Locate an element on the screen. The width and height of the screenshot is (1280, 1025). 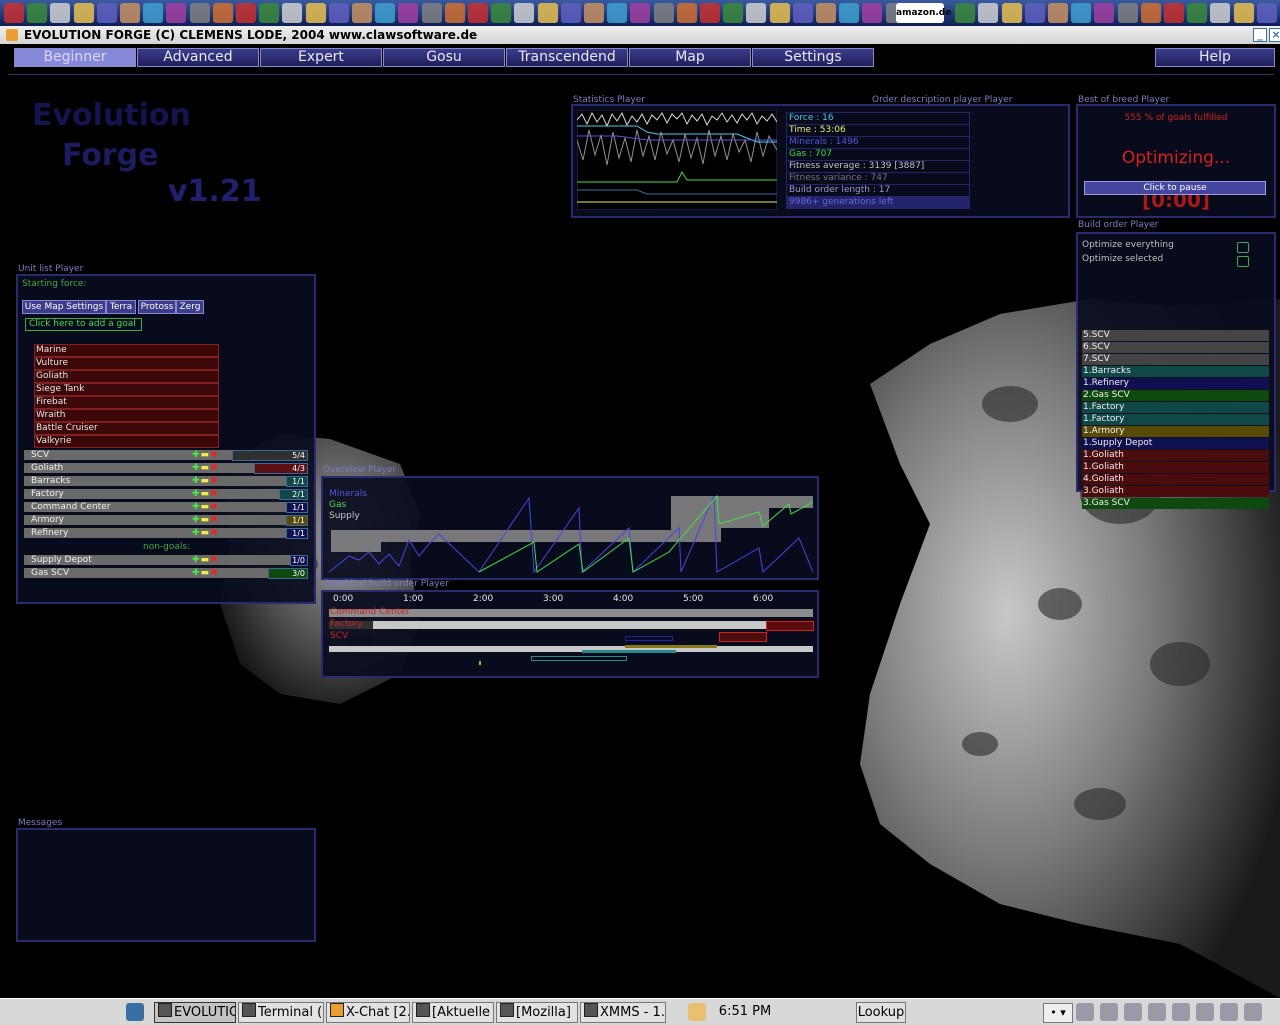
unit-row: Barracks ✚▬✖ 1/1 is located at coordinates (166, 481).